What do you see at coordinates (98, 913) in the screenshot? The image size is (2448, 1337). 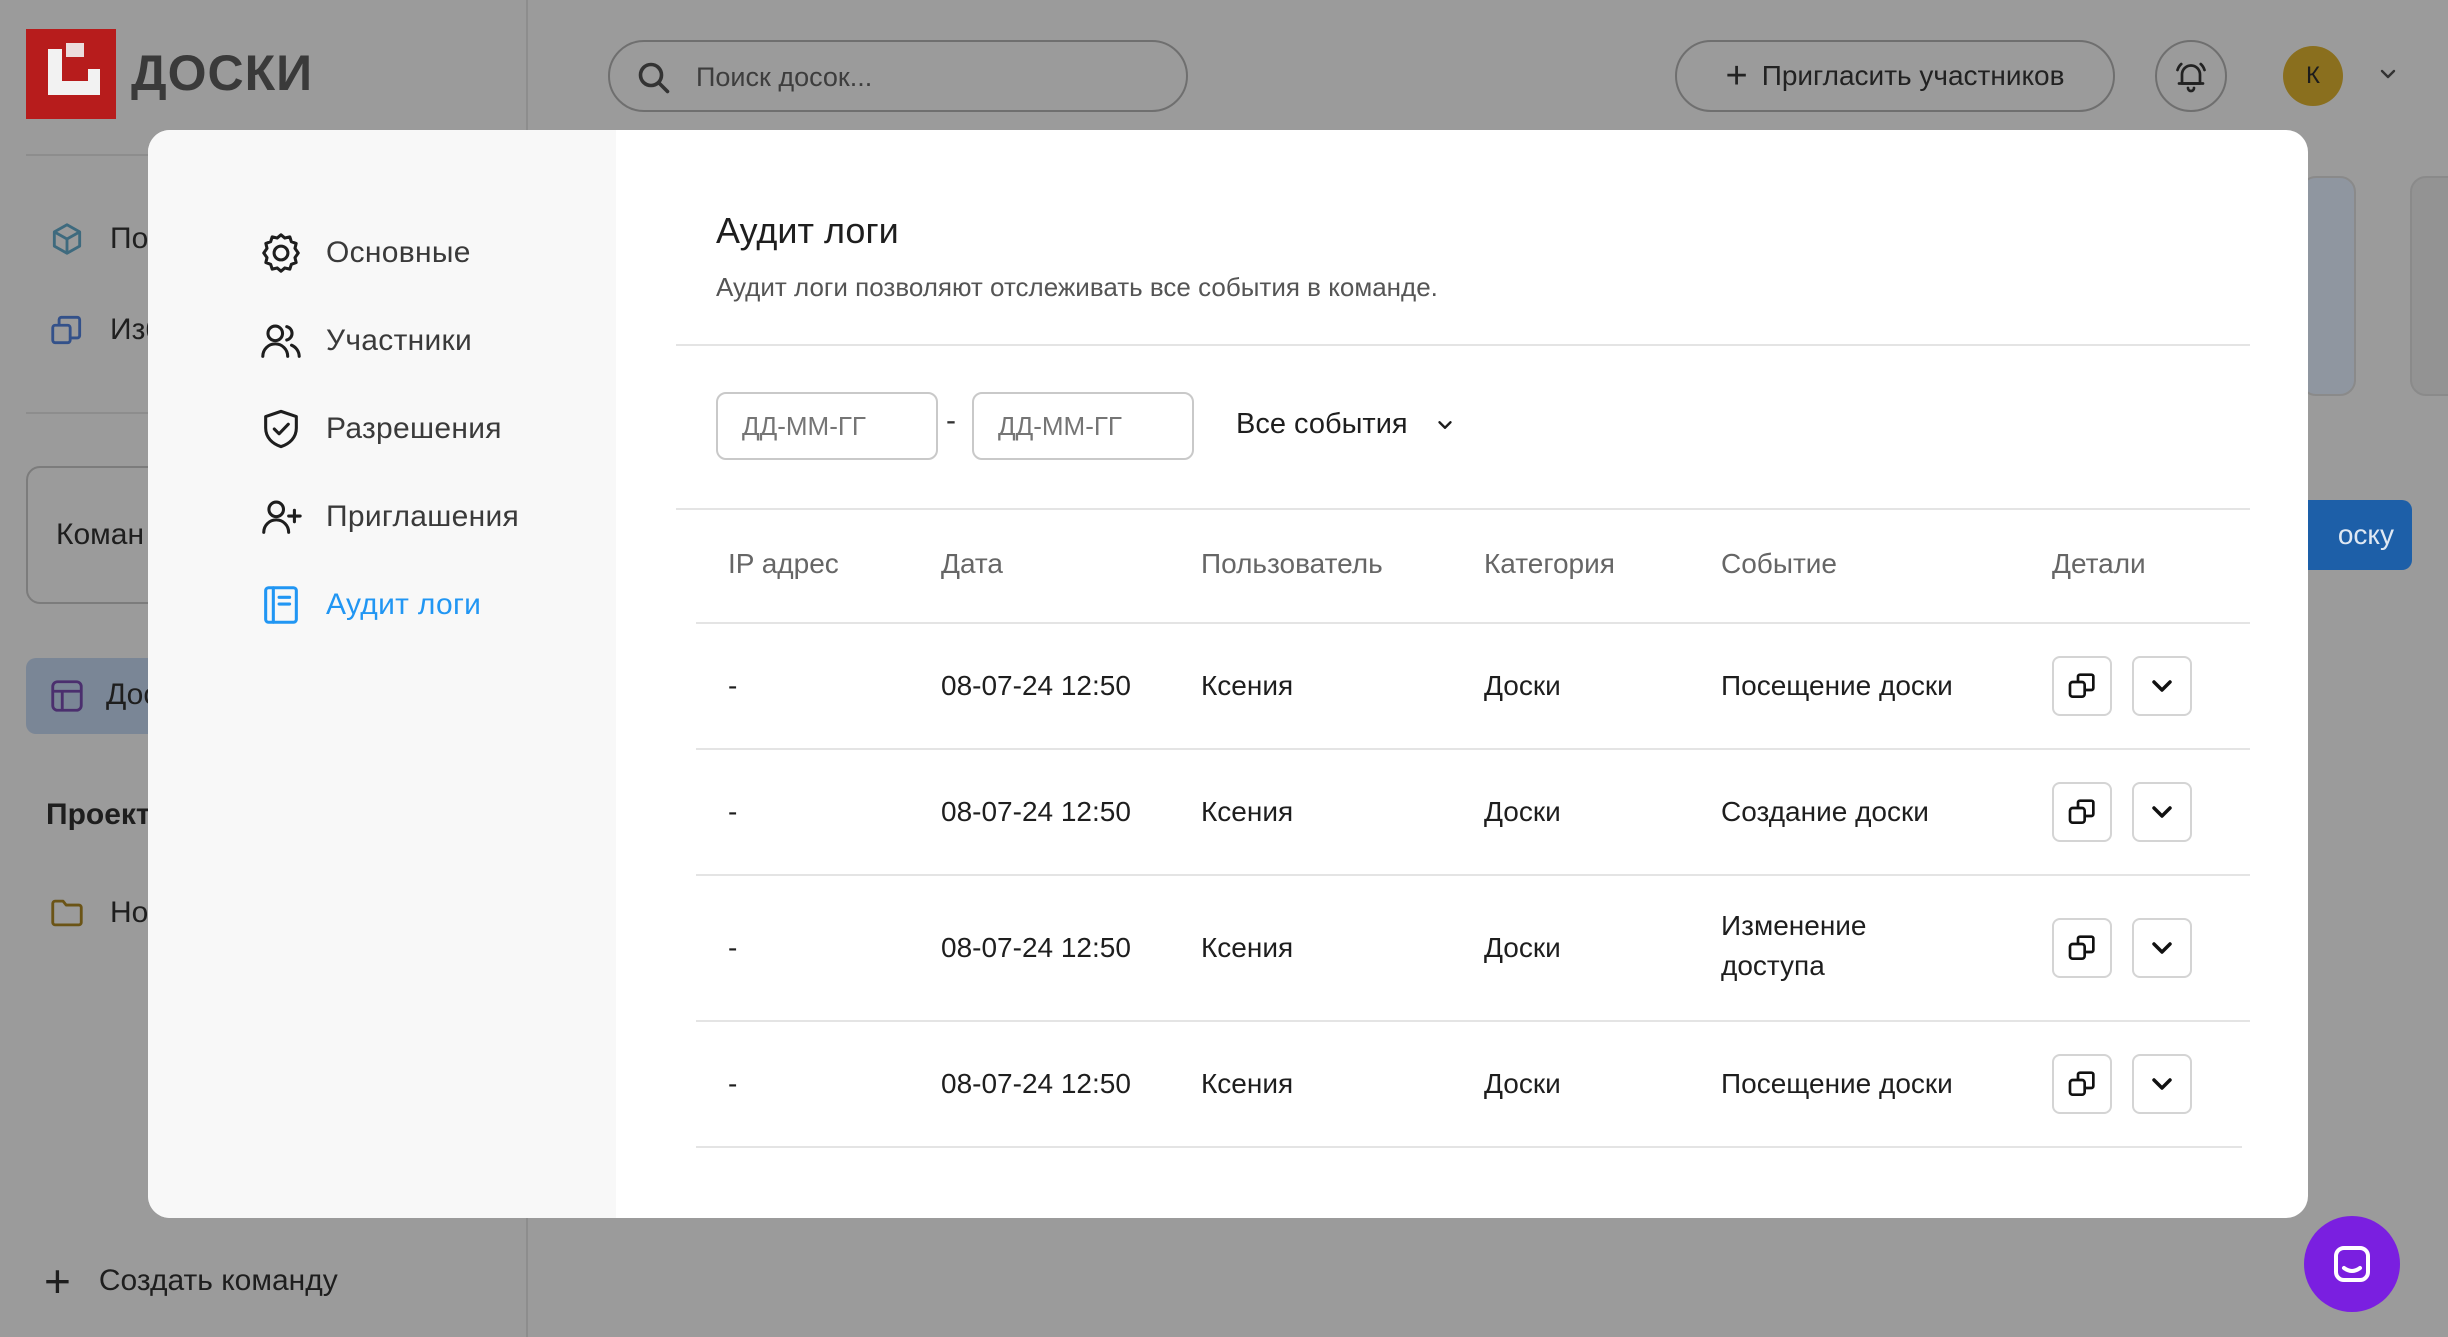 I see `sidebar-item-folder: Но` at bounding box center [98, 913].